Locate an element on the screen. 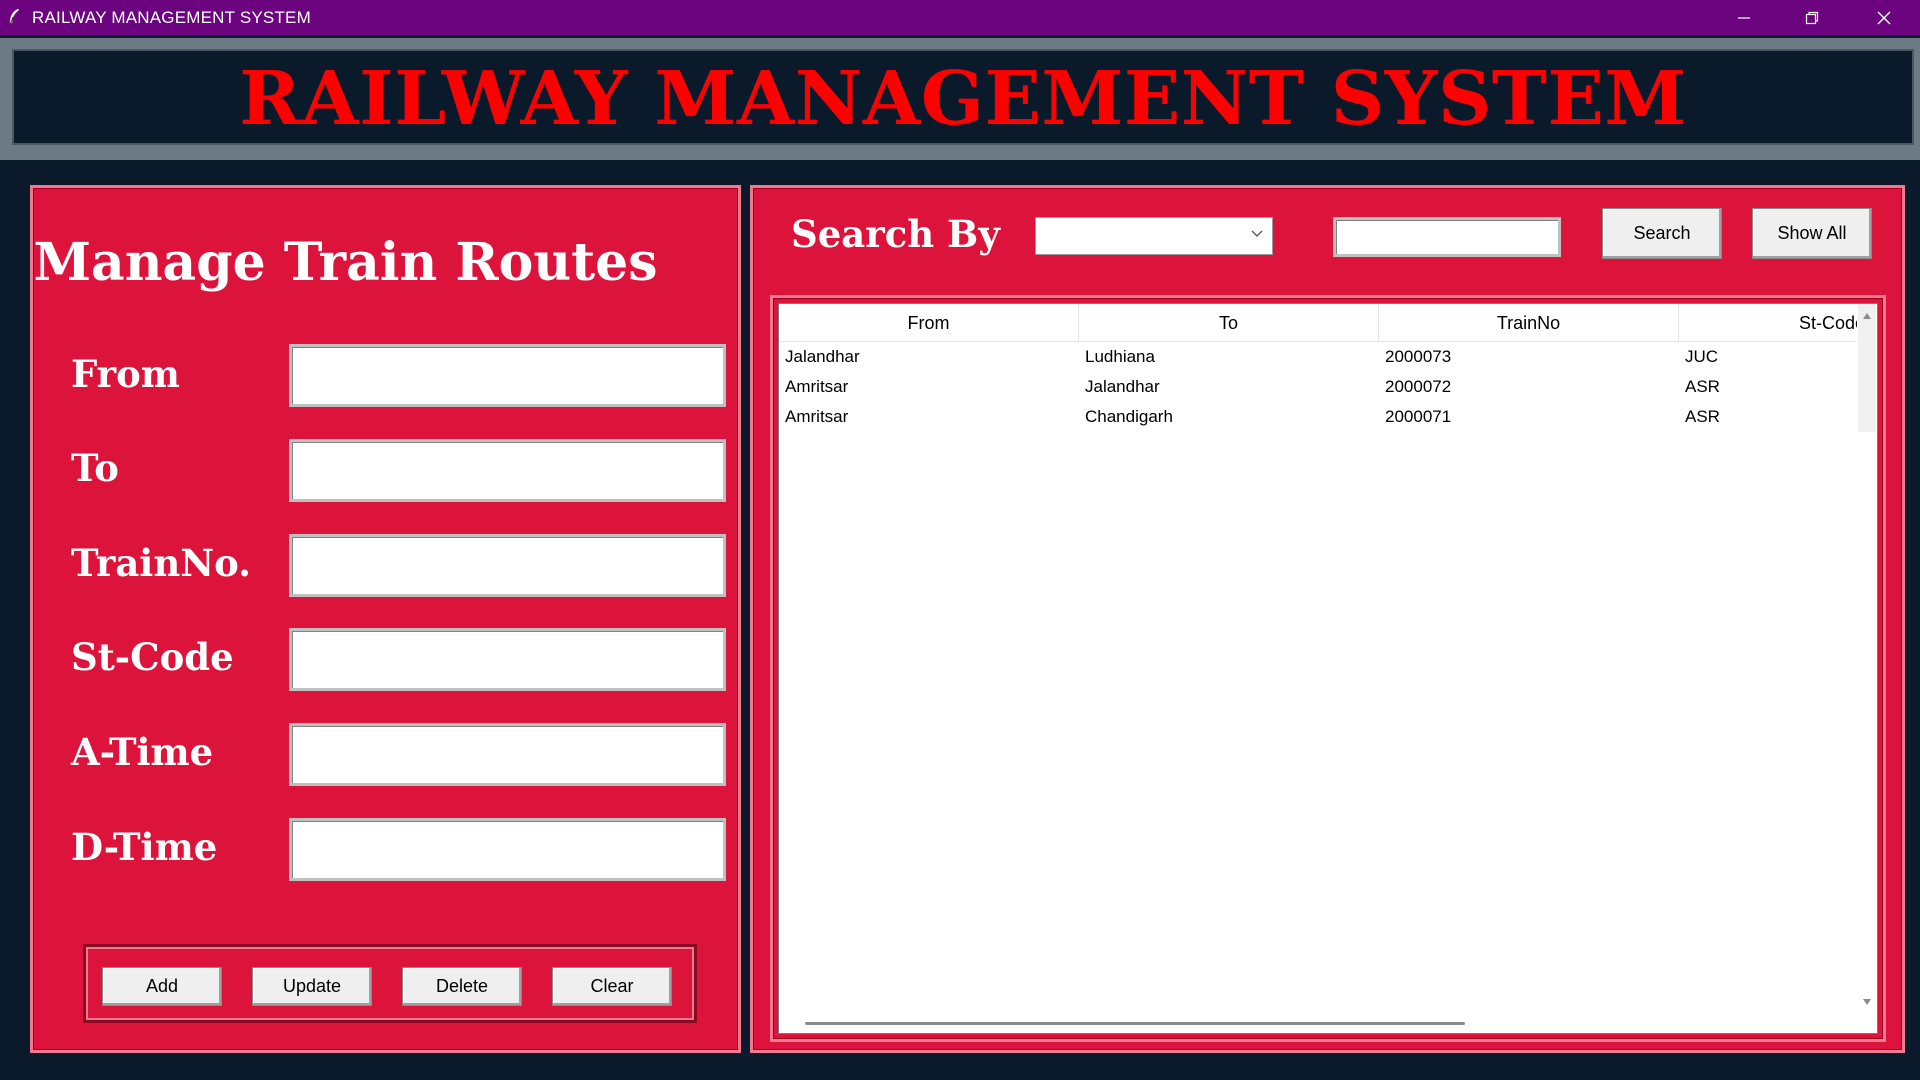  train-no-label: TrainNo. is located at coordinates (161, 563).